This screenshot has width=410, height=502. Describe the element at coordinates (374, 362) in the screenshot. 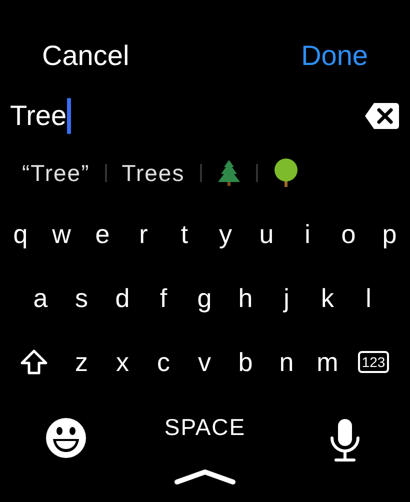

I see `numbers-key: 123` at that location.